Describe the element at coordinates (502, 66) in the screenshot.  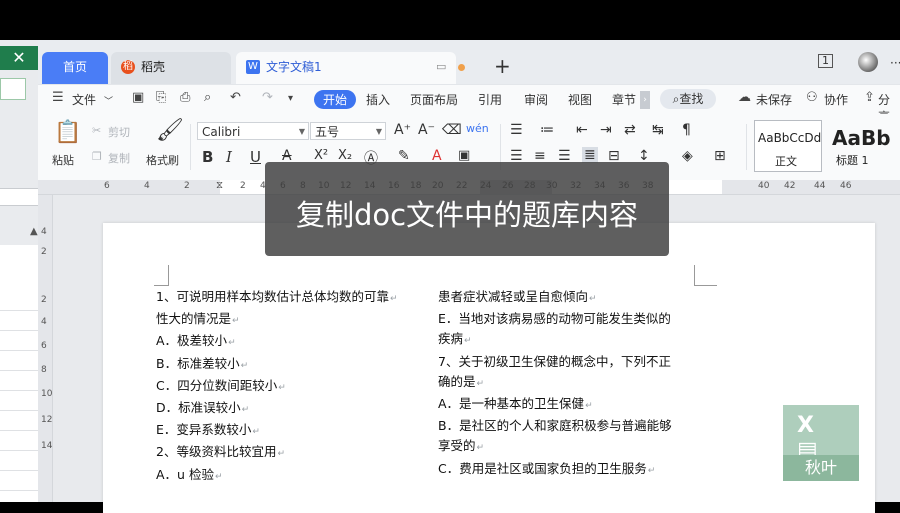
I see `new-tab-button: +` at that location.